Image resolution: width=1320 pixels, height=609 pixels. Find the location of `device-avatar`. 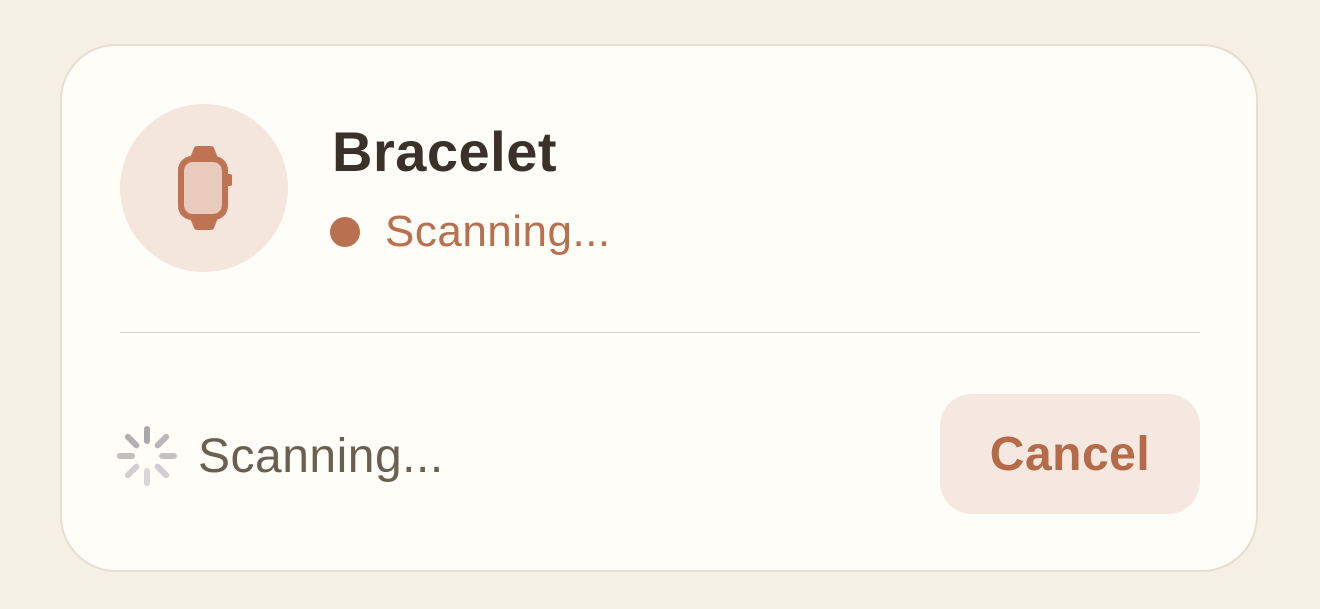

device-avatar is located at coordinates (204, 188).